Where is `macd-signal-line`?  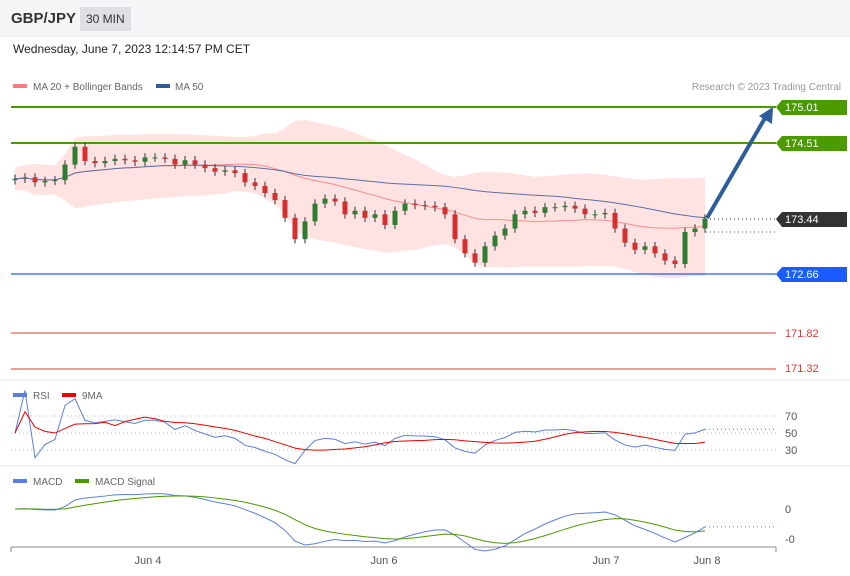 macd-signal-line is located at coordinates (360, 519).